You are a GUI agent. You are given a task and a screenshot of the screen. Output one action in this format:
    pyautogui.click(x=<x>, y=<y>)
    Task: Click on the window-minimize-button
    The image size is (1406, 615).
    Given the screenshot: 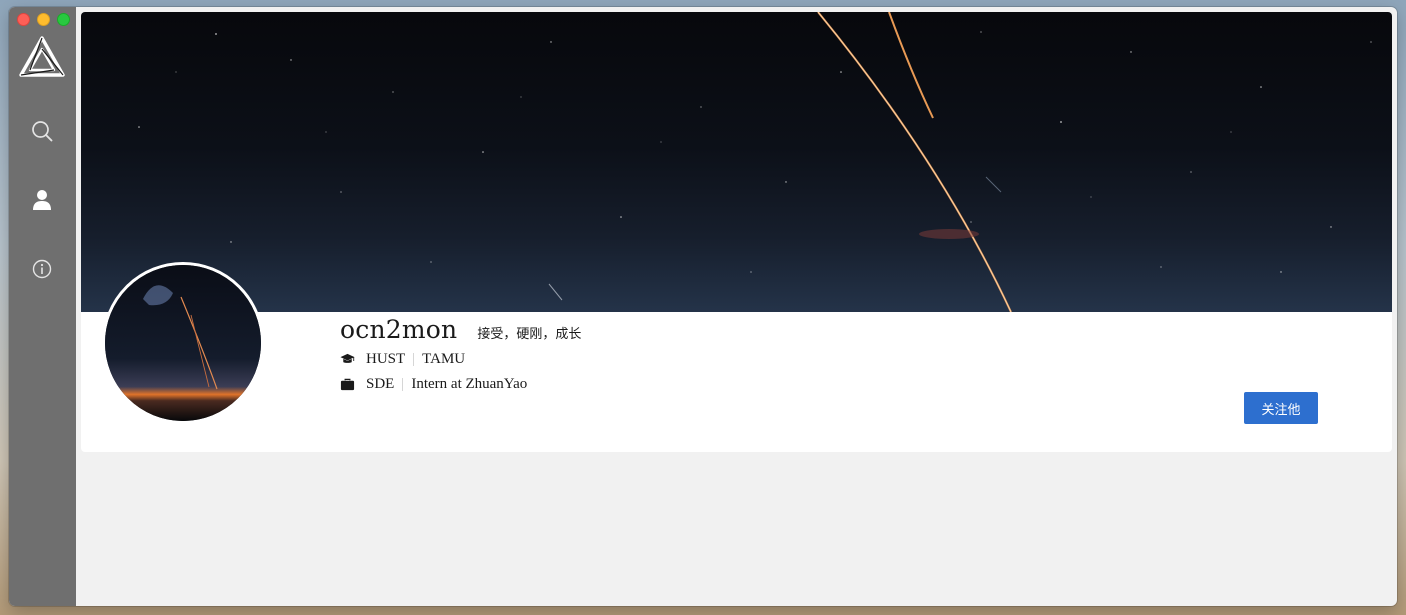 What is the action you would take?
    pyautogui.click(x=43, y=19)
    